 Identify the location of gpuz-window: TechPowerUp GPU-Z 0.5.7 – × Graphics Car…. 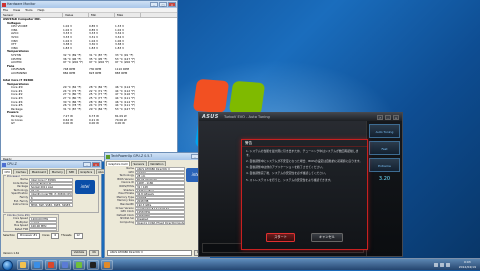
(157, 205).